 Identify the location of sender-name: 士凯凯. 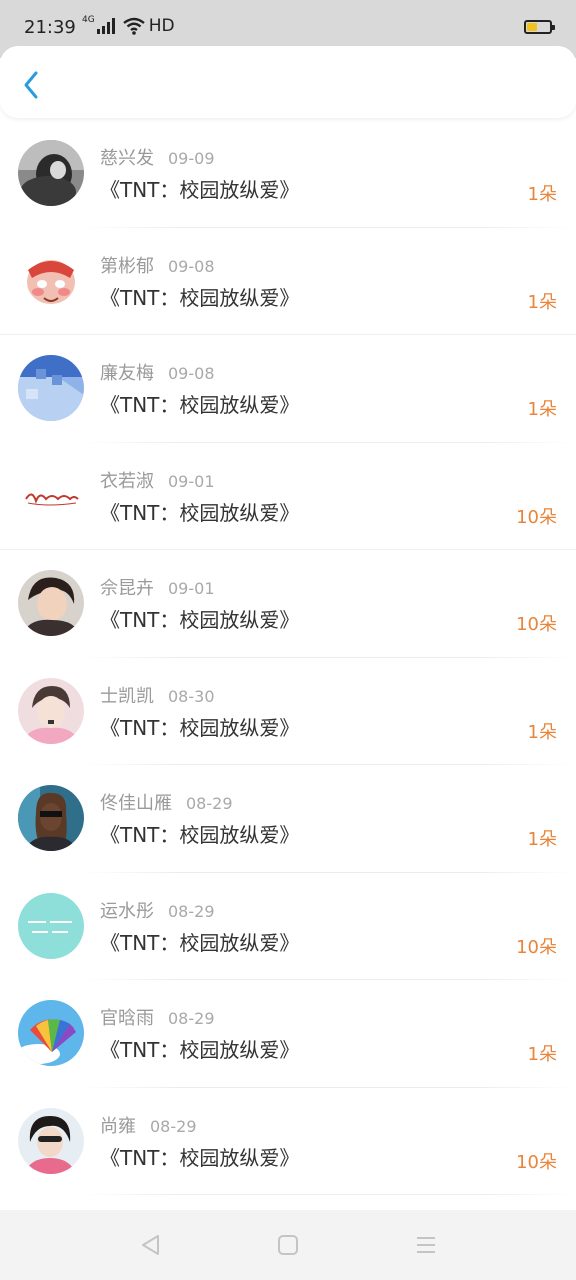
(127, 696).